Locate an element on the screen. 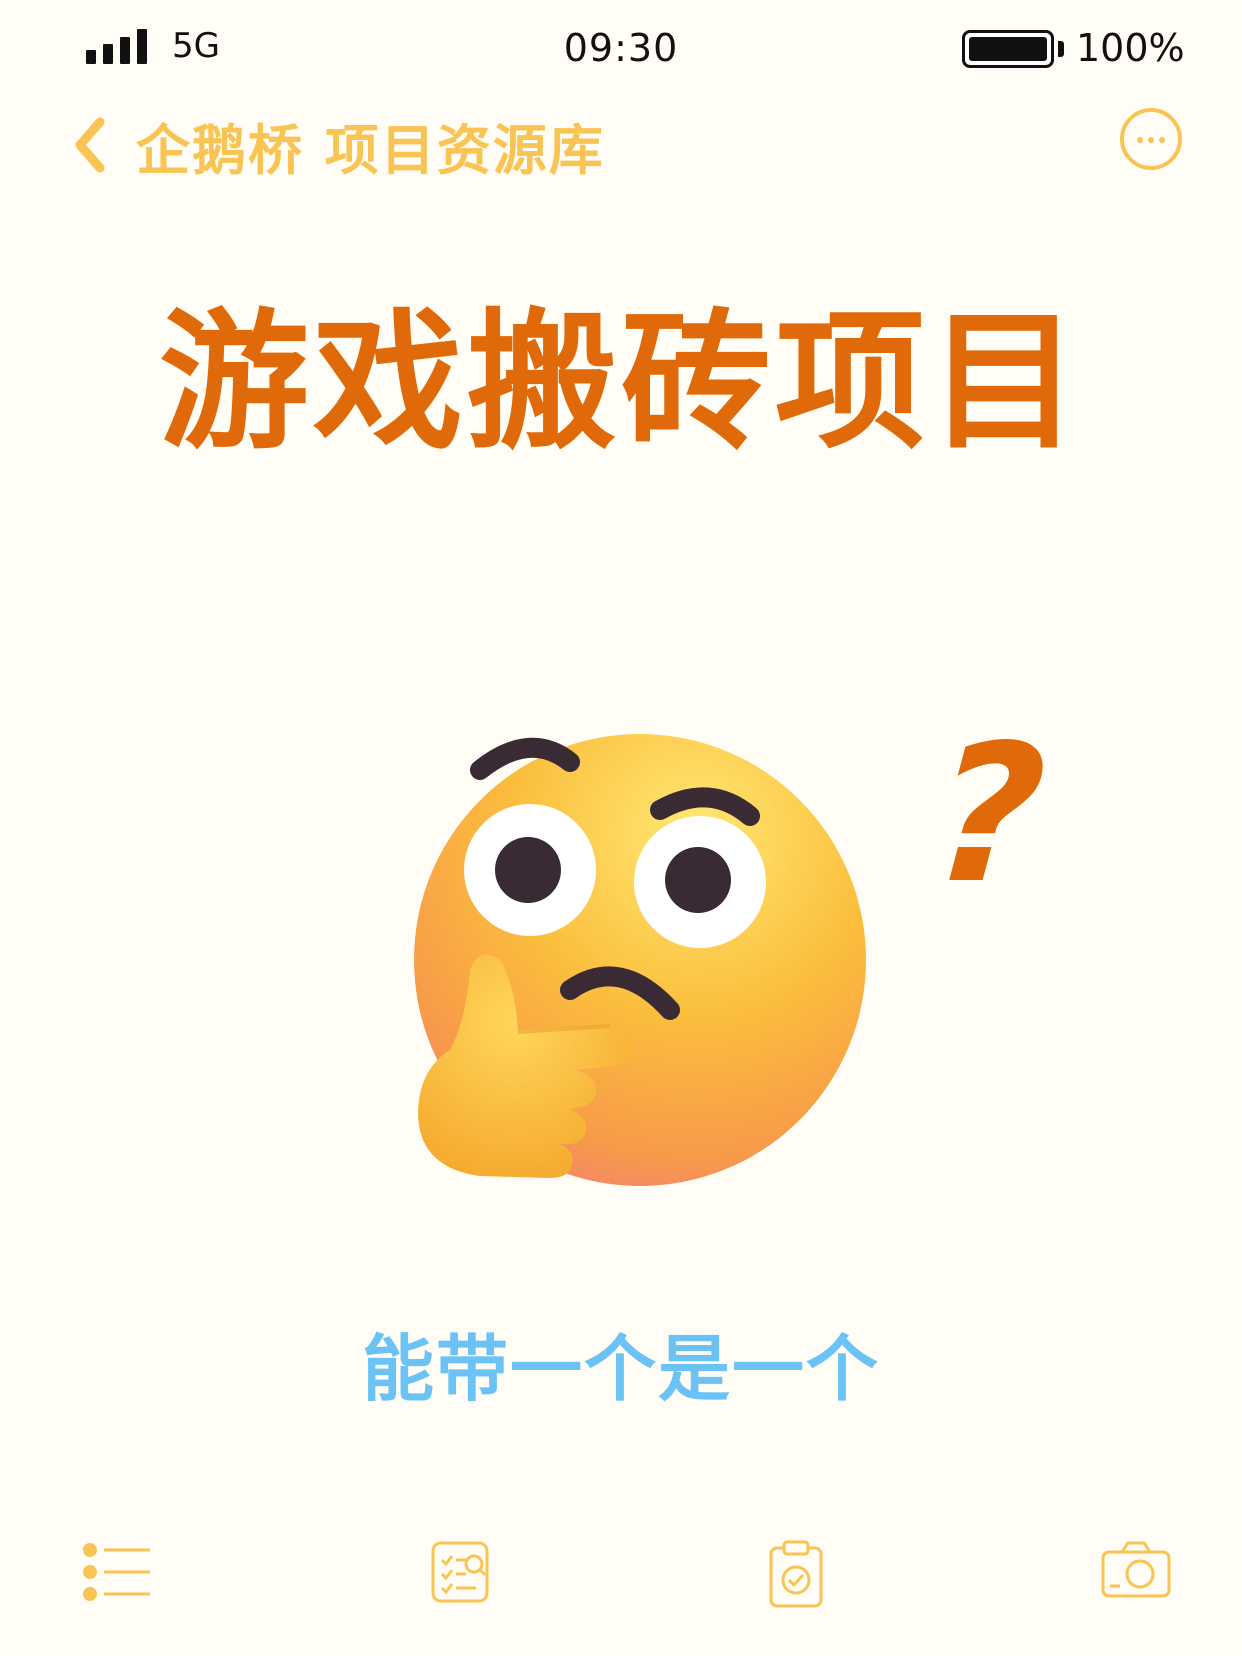 The image size is (1242, 1656). battery-level is located at coordinates (1008, 49).